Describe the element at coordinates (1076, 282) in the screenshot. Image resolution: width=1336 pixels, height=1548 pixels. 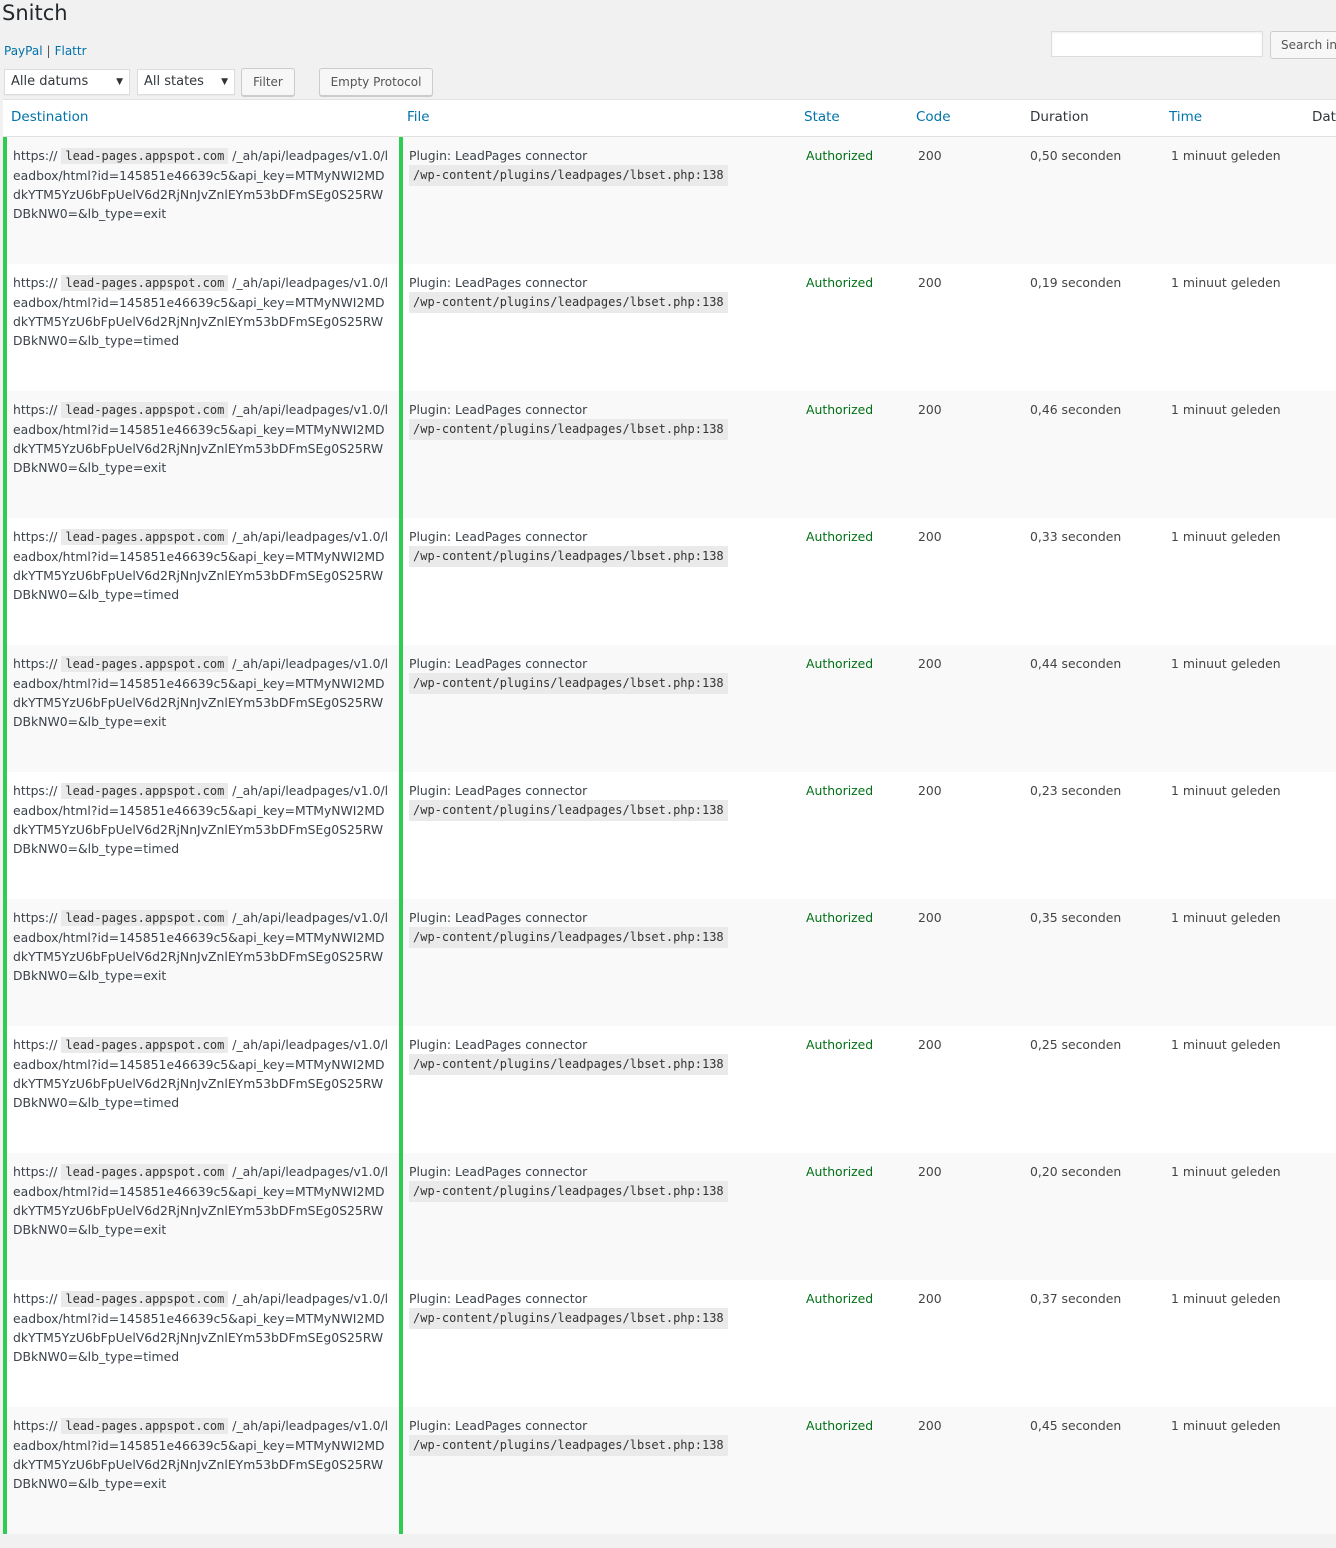
I see `duration-cell: 0,19 seconden` at that location.